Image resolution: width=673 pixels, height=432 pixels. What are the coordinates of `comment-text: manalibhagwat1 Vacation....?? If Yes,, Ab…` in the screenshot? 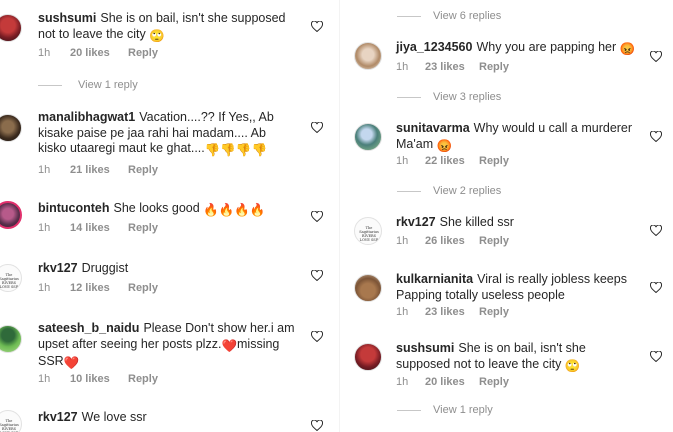 It's located at (164, 134).